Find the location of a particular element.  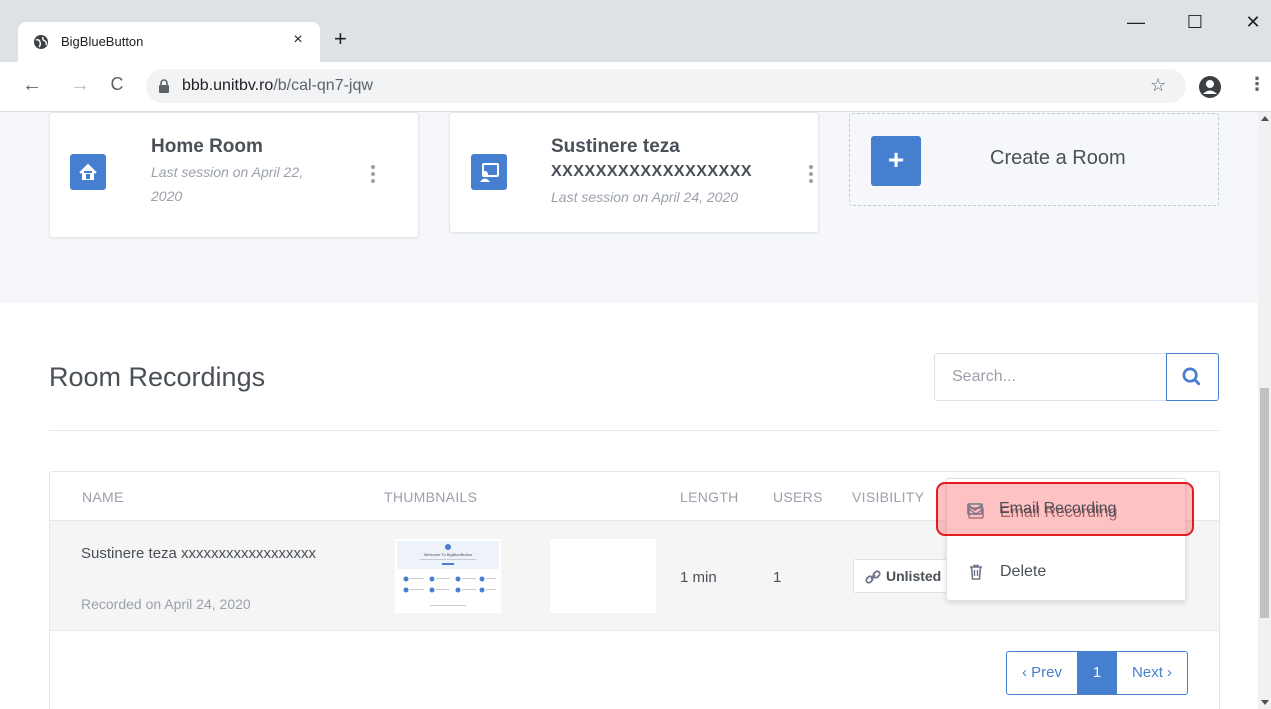

page-scrollbar is located at coordinates (1264, 410).